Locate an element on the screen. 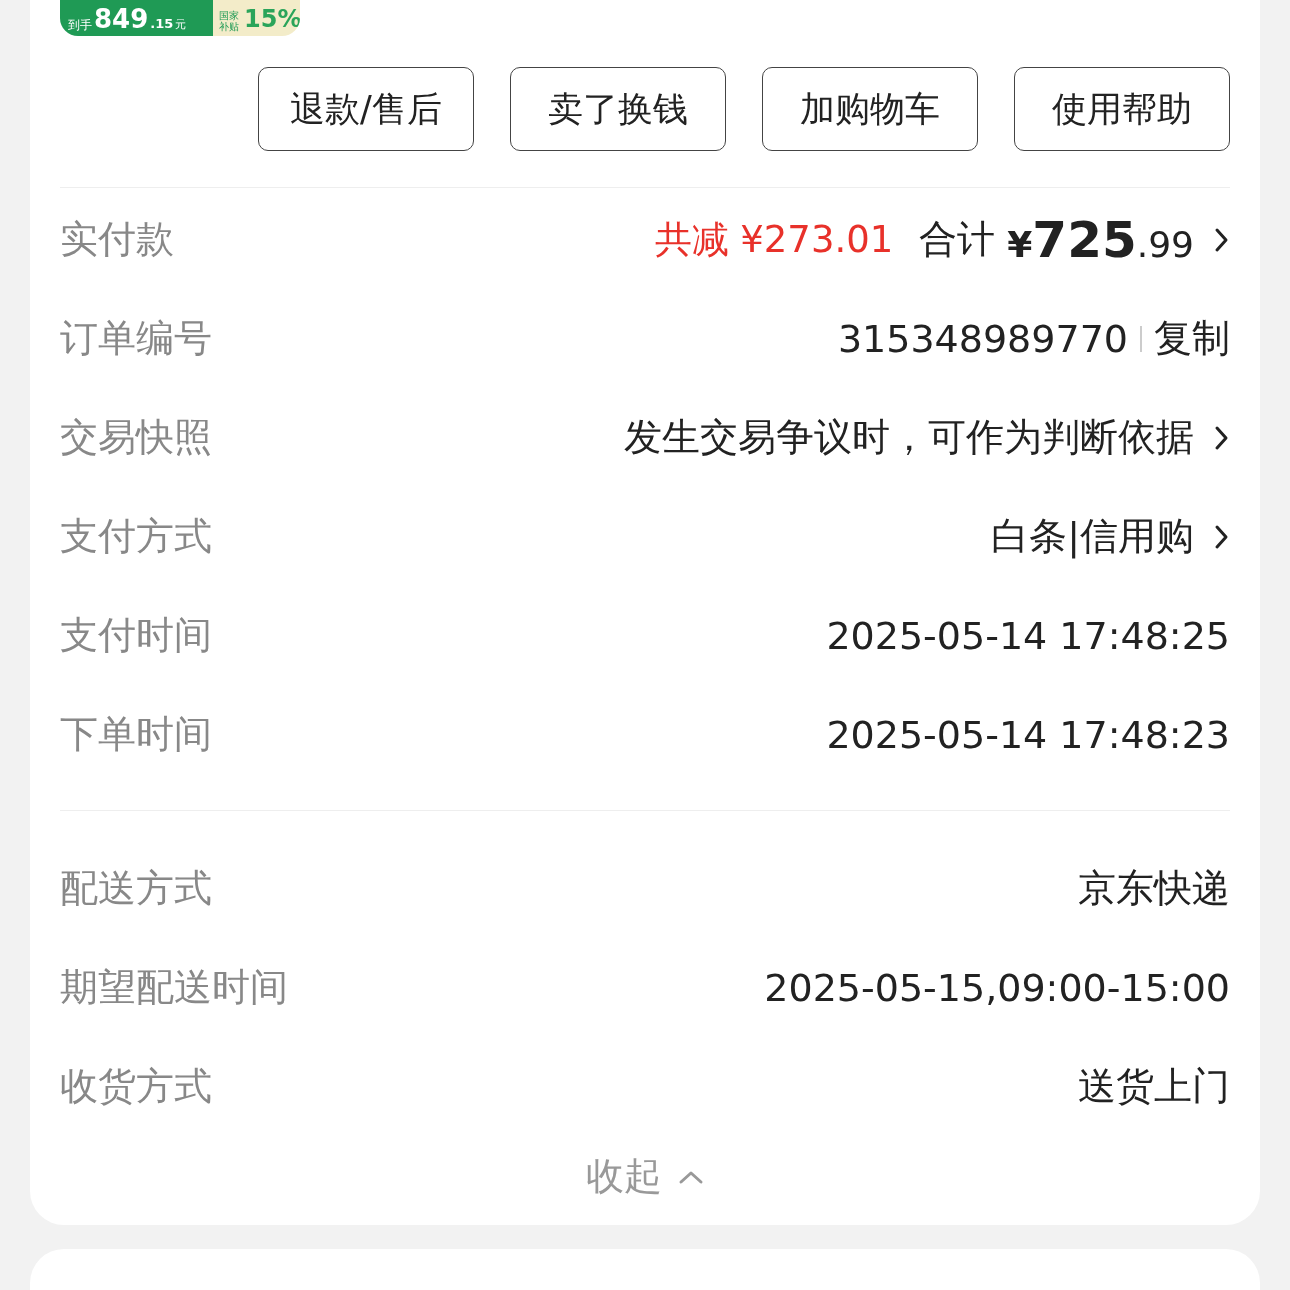 This screenshot has height=1290, width=1290. row-value: 2025-05-14 17:48:25 is located at coordinates (1028, 635).